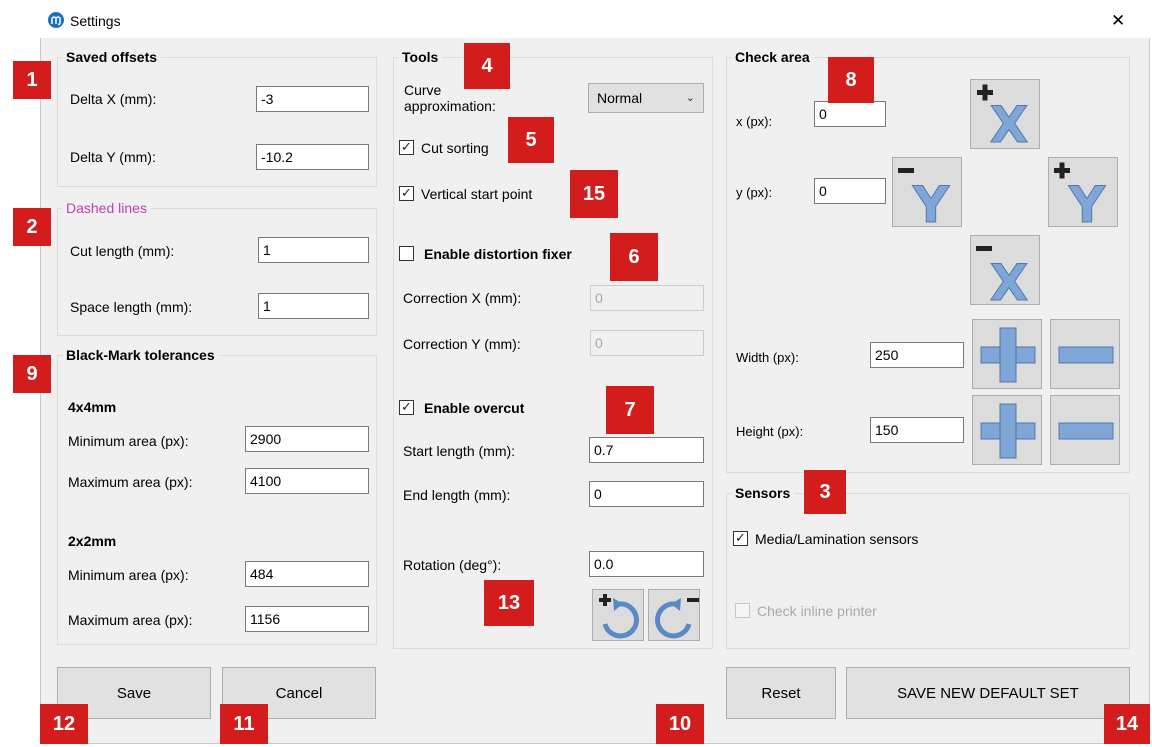  I want to click on window-title: Settings, so click(95, 21).